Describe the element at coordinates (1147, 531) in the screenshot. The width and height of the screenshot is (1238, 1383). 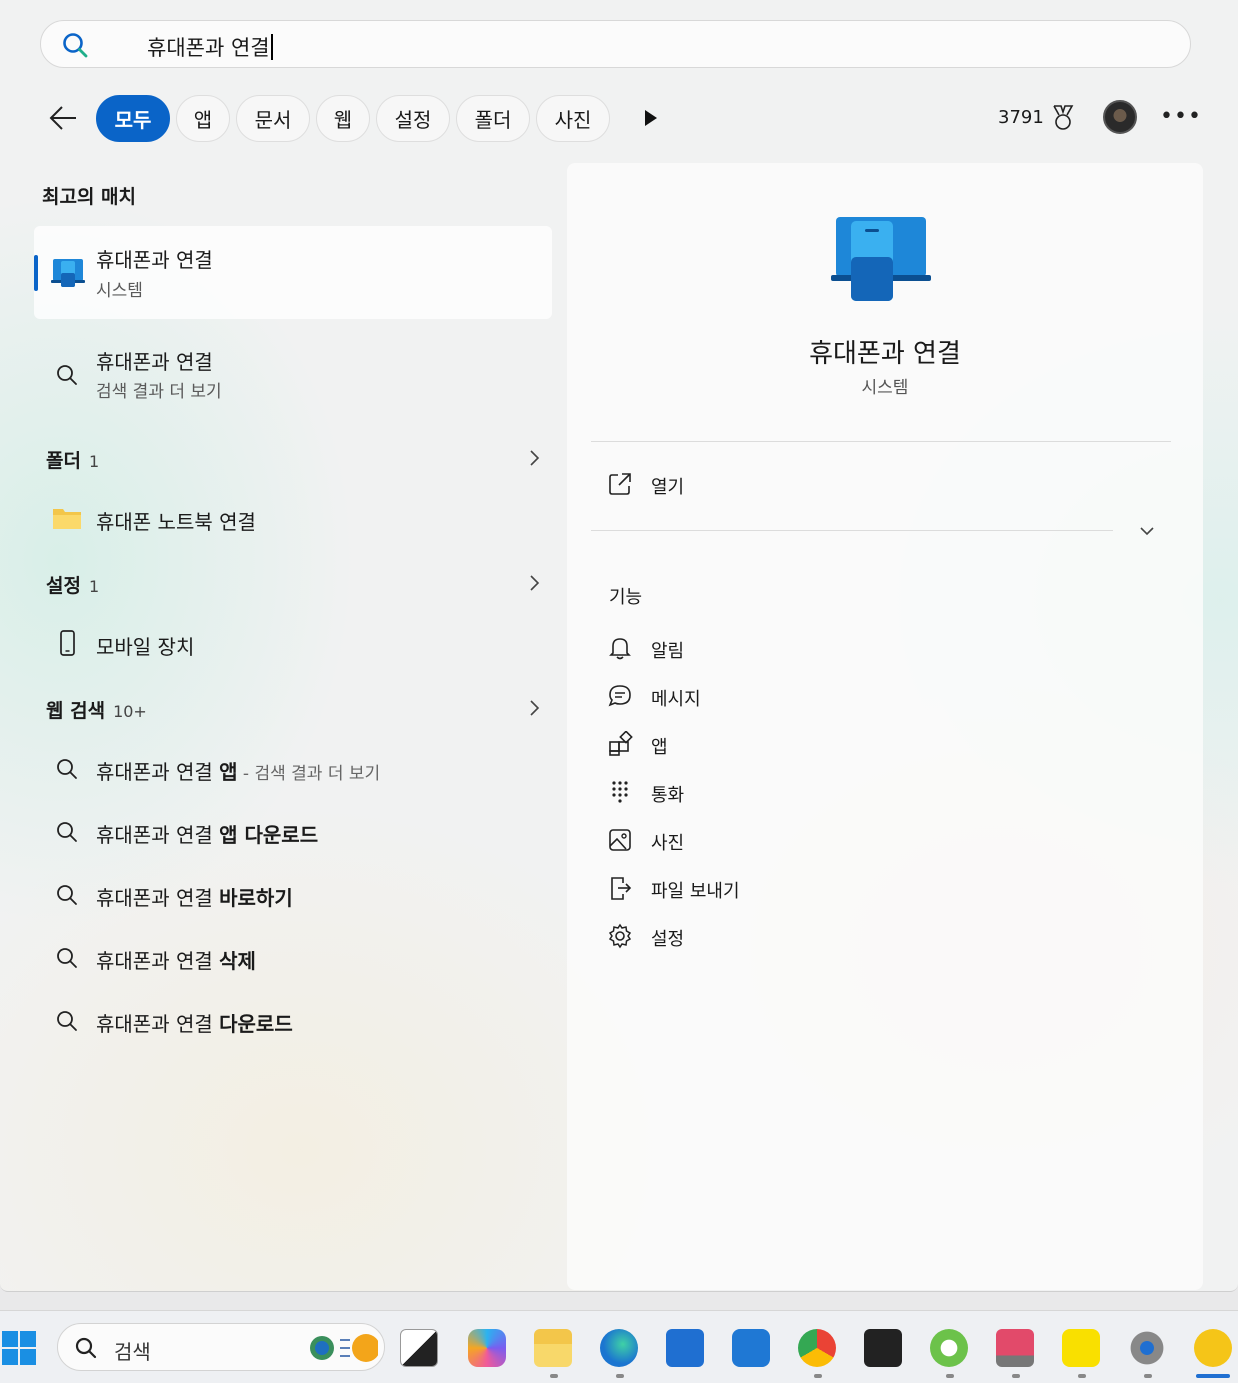
I see `chevron-down-icon` at that location.